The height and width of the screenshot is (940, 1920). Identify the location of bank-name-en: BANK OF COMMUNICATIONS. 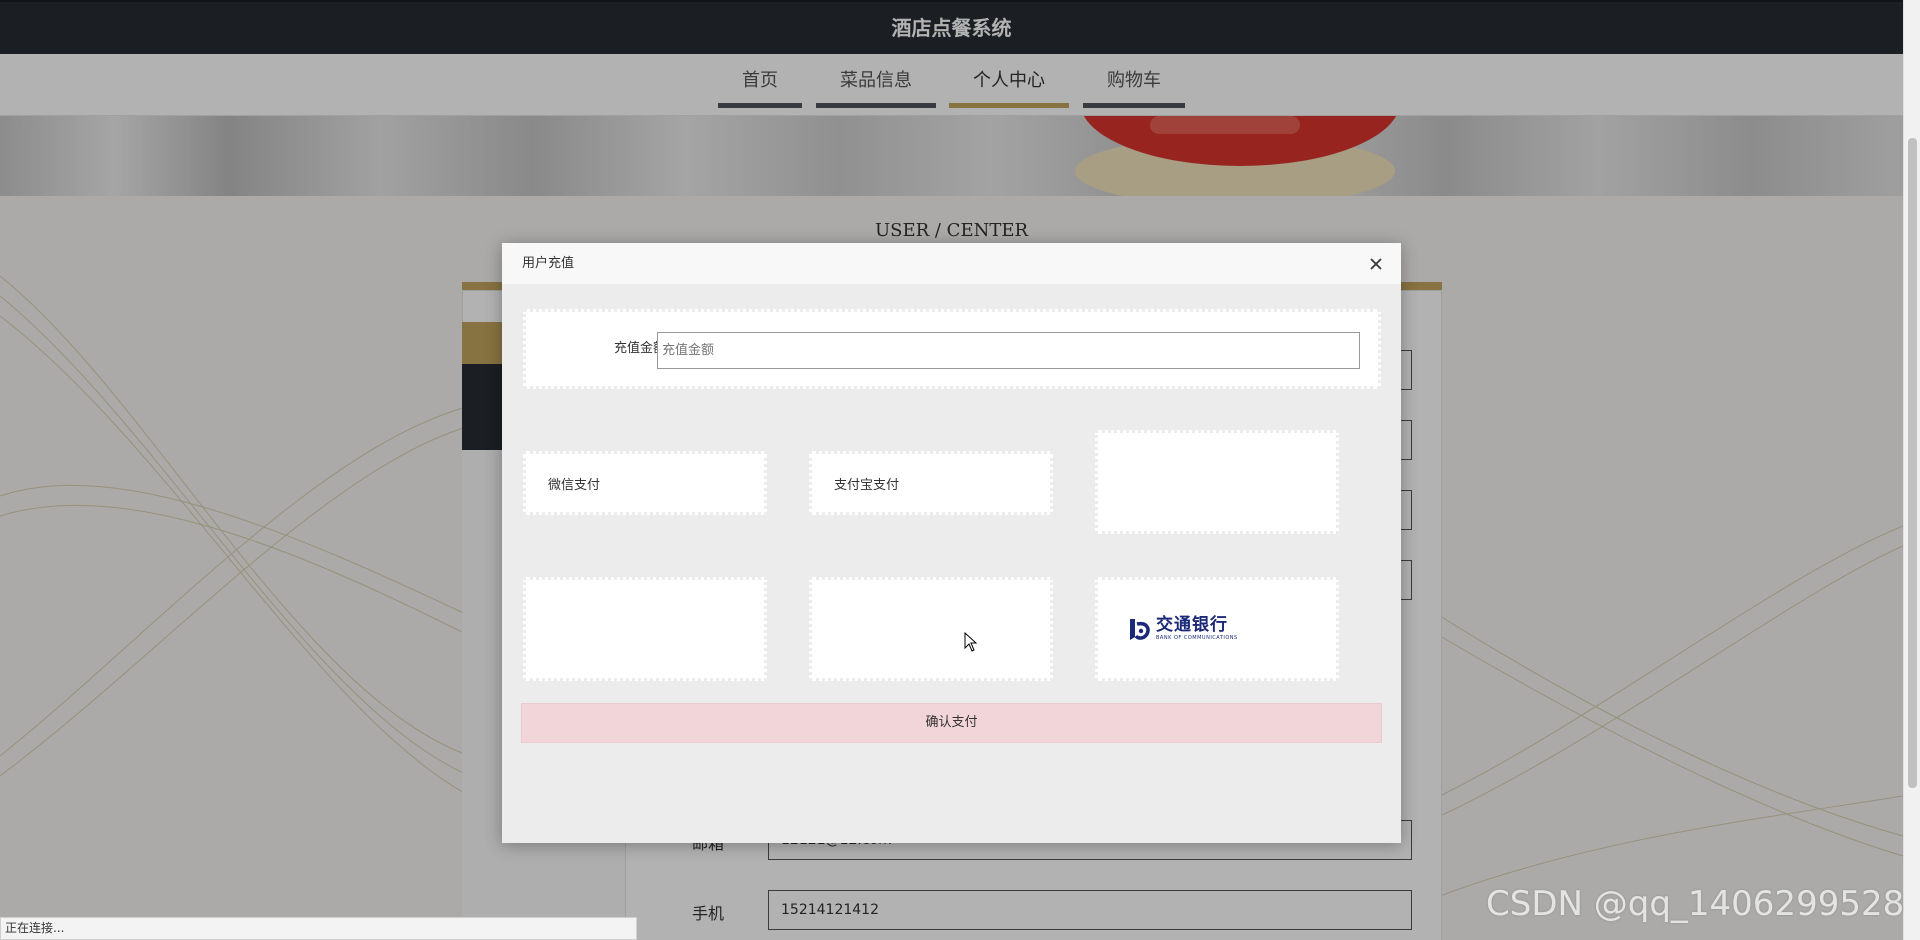
(1197, 638).